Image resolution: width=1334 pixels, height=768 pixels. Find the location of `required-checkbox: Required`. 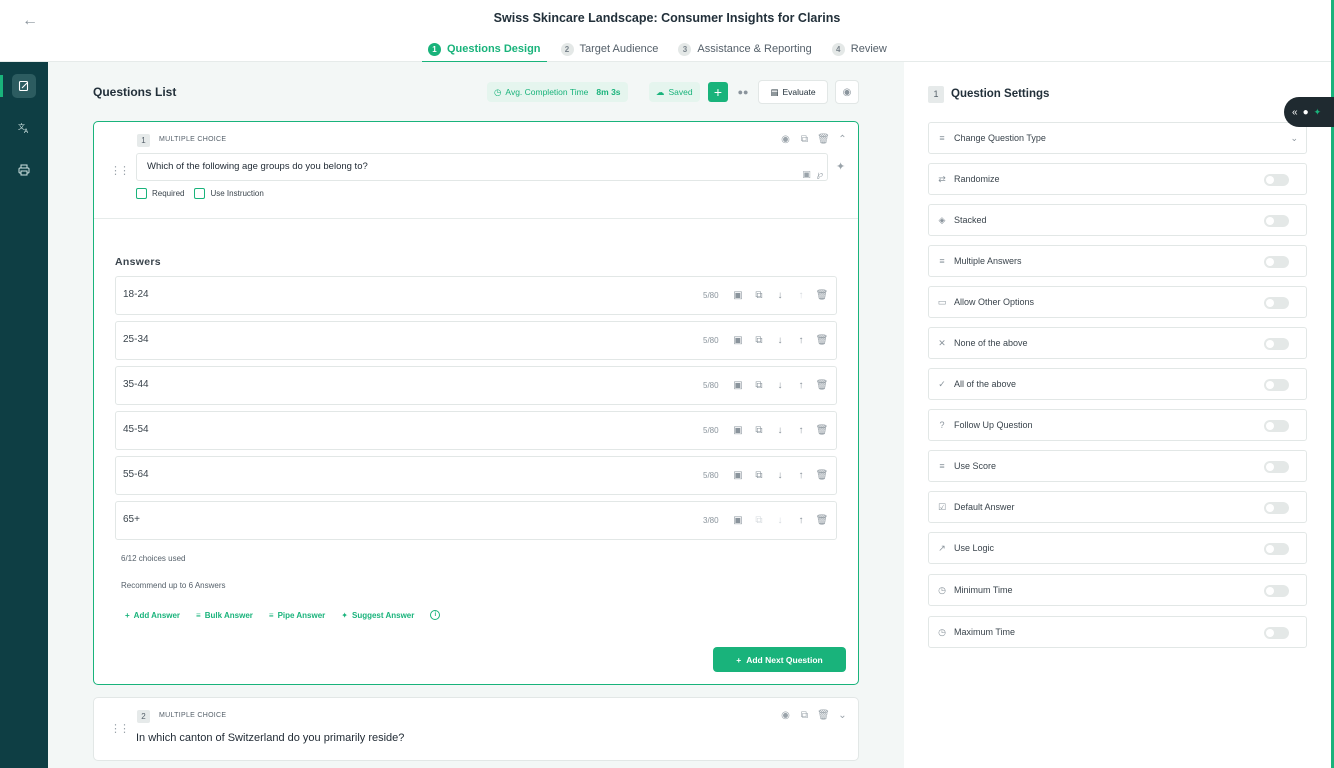

required-checkbox: Required is located at coordinates (160, 193).